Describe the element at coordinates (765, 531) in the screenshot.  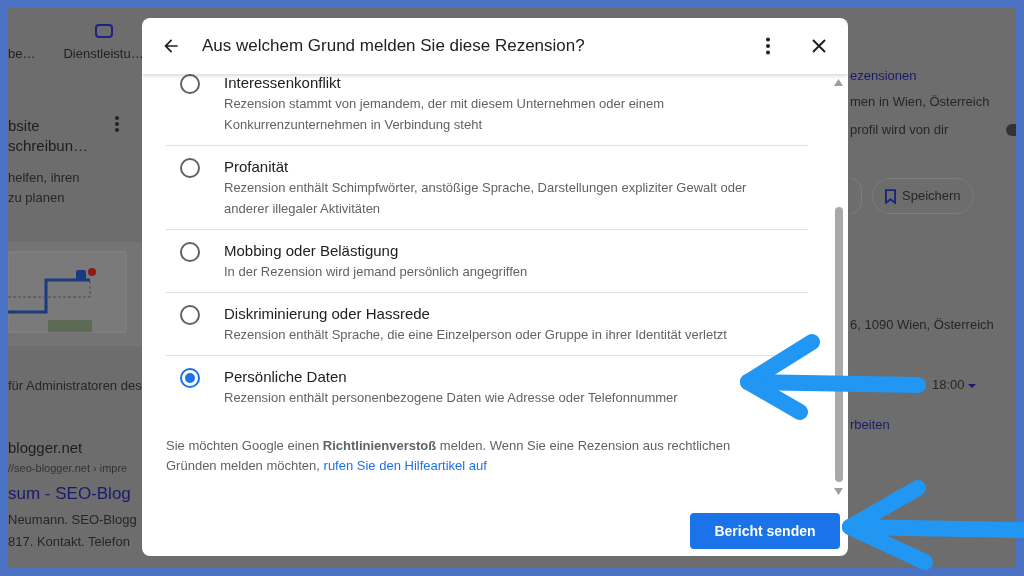
I see `send-report-button: Bericht senden` at that location.